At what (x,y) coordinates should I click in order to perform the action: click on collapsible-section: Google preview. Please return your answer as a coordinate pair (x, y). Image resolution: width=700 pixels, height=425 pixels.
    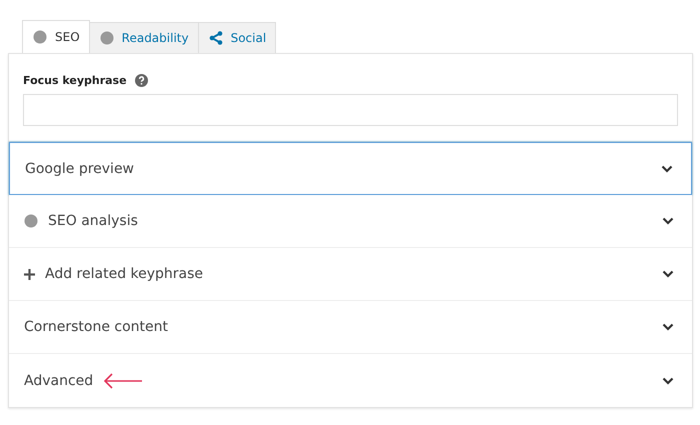
    Looking at the image, I should click on (350, 168).